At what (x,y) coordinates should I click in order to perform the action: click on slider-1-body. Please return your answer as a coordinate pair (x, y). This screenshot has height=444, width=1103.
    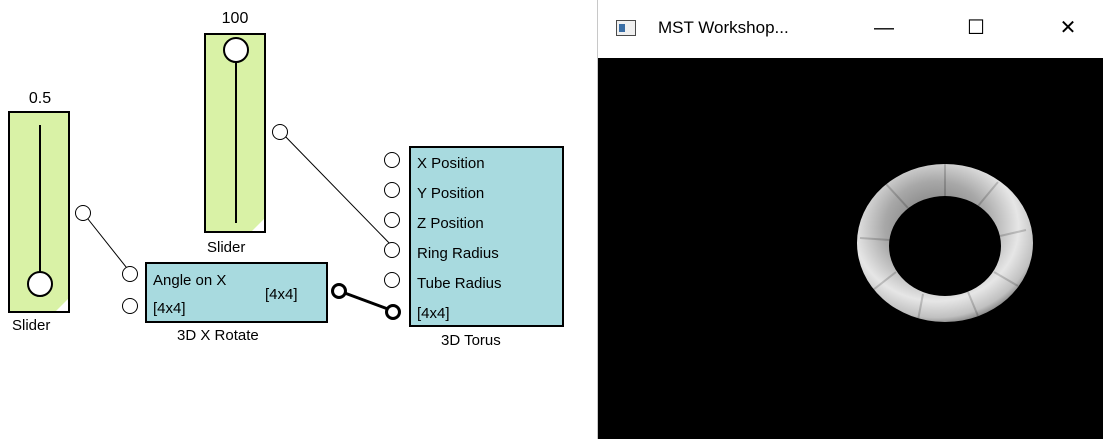
    Looking at the image, I should click on (39, 212).